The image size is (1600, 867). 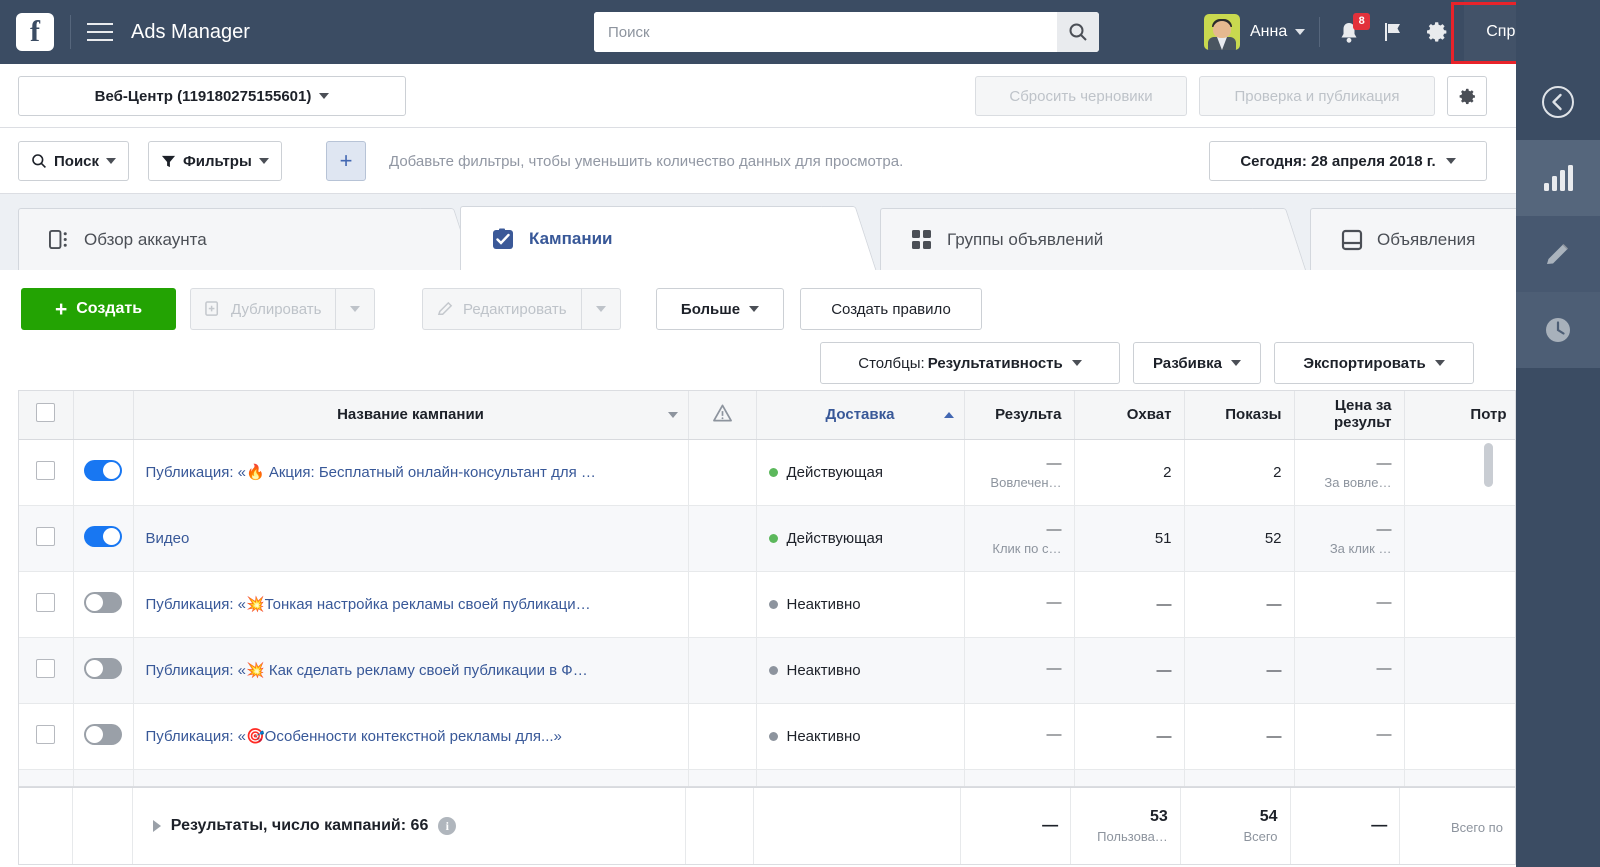 What do you see at coordinates (860, 415) in the screenshot?
I see `column-header-delivery: Доставка` at bounding box center [860, 415].